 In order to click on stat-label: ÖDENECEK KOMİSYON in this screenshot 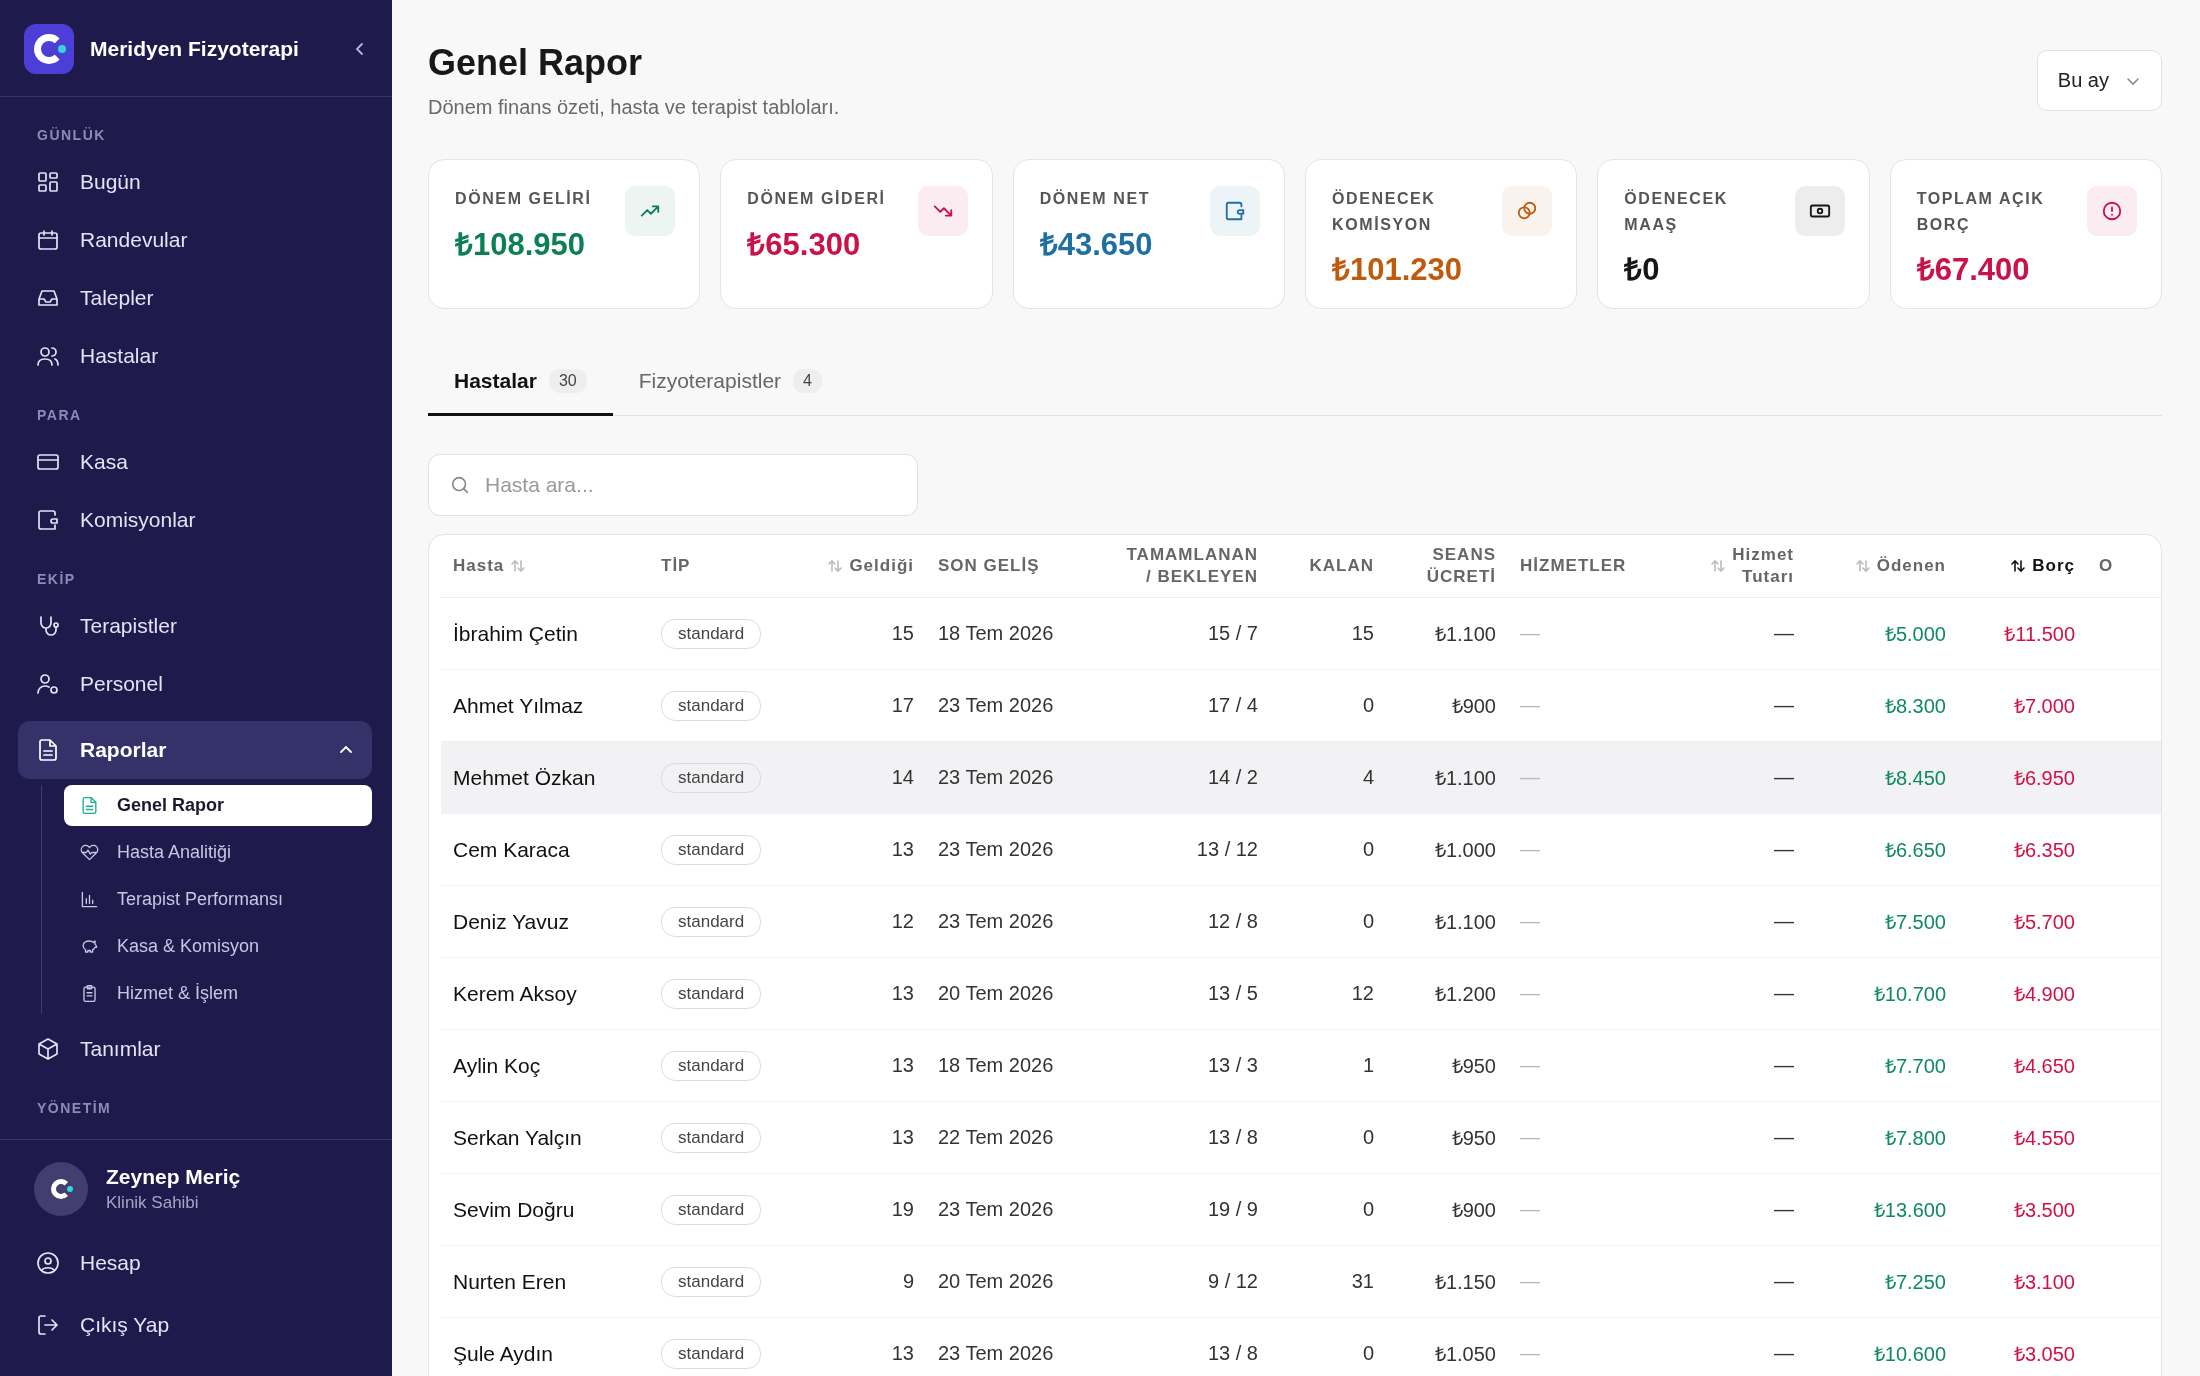, I will do `click(1384, 211)`.